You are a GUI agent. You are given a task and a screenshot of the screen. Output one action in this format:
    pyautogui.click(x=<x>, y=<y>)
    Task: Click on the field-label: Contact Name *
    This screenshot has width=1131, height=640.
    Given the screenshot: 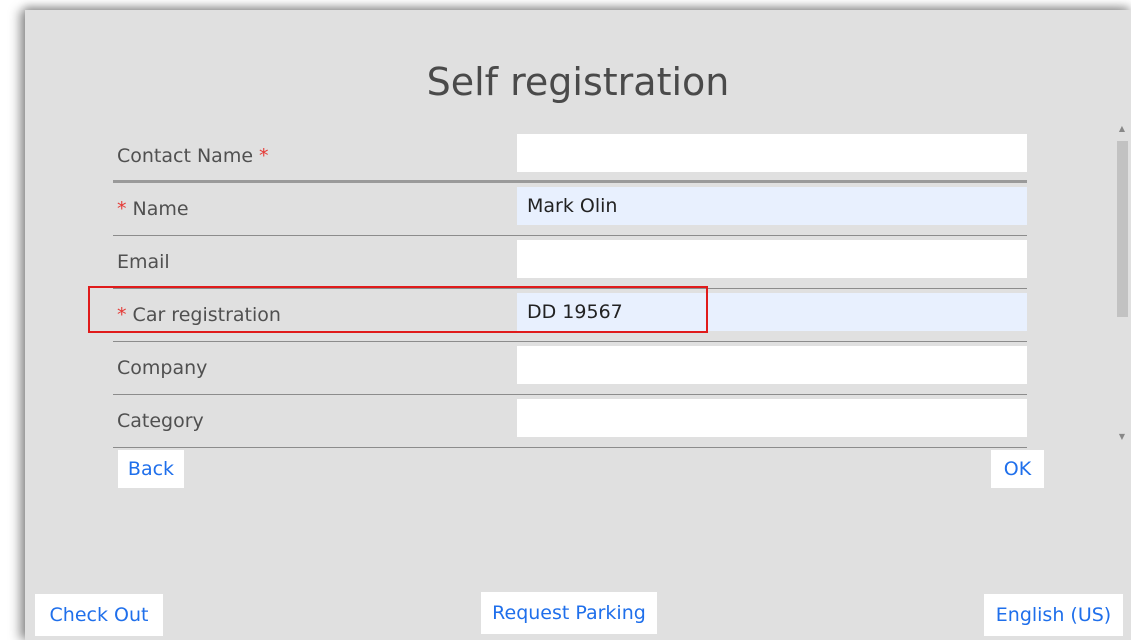 What is the action you would take?
    pyautogui.click(x=193, y=156)
    